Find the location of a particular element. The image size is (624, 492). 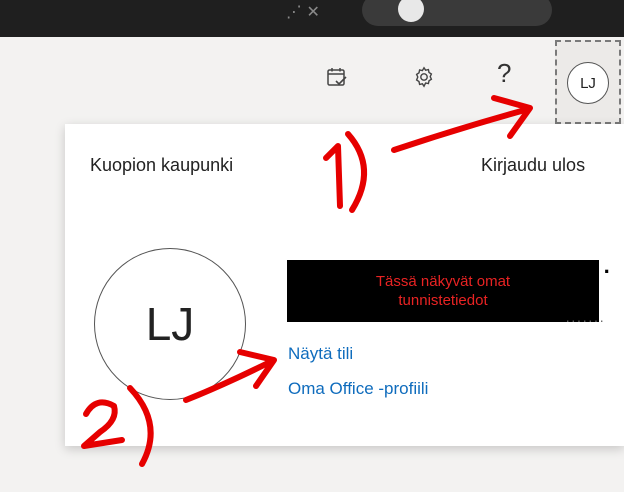

browser-topbar: ⋰ ✕ is located at coordinates (312, 18).